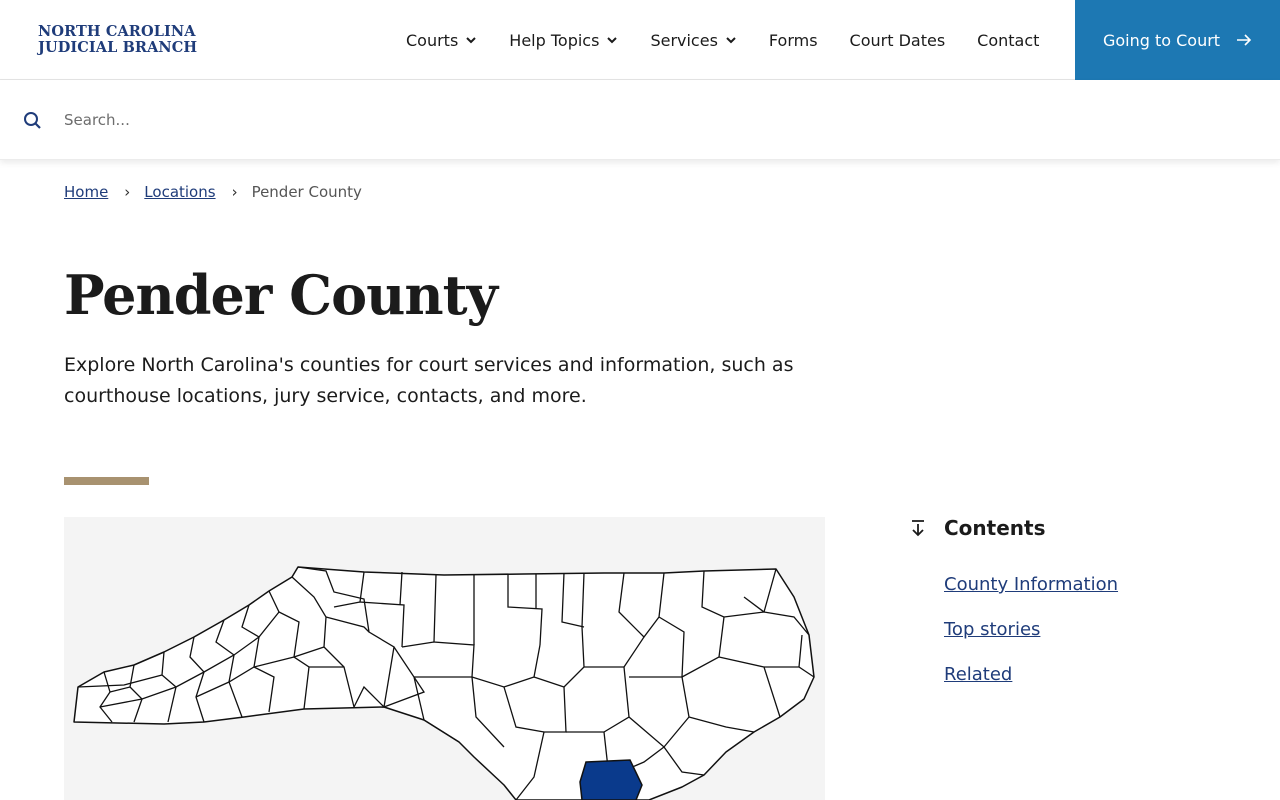  I want to click on nav-label: Courts, so click(432, 40).